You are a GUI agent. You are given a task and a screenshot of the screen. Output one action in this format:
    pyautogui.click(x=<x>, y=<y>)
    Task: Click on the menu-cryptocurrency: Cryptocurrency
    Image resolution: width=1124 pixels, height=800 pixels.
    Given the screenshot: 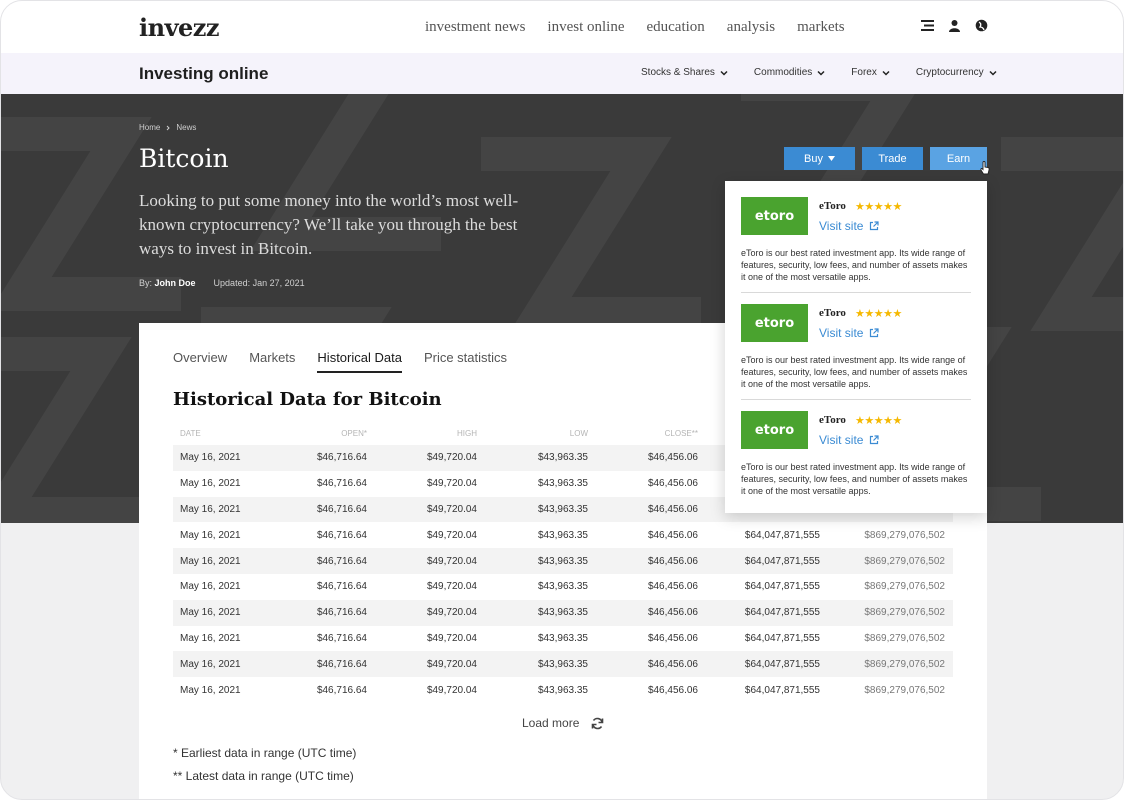 What is the action you would take?
    pyautogui.click(x=956, y=72)
    